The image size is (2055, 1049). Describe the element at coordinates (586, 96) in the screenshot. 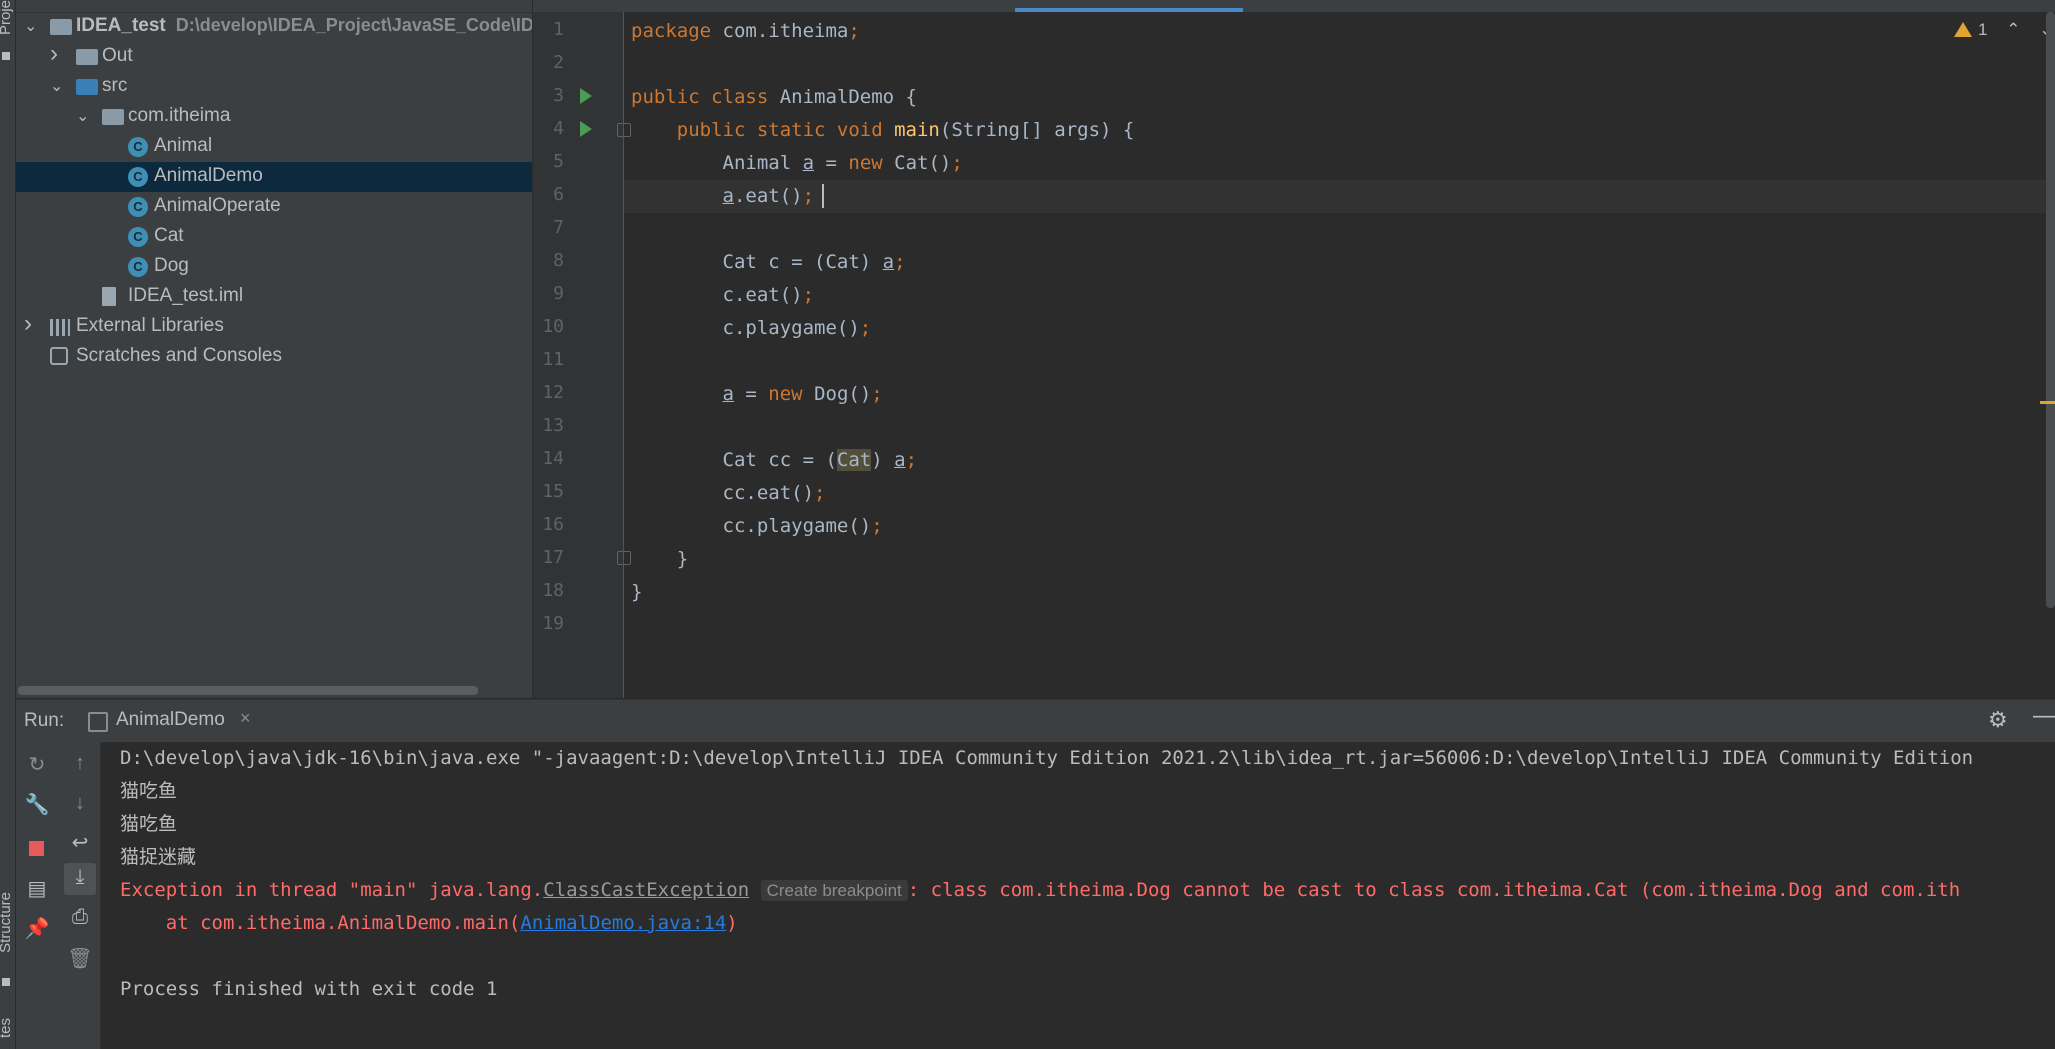

I see `run-class-icon` at that location.